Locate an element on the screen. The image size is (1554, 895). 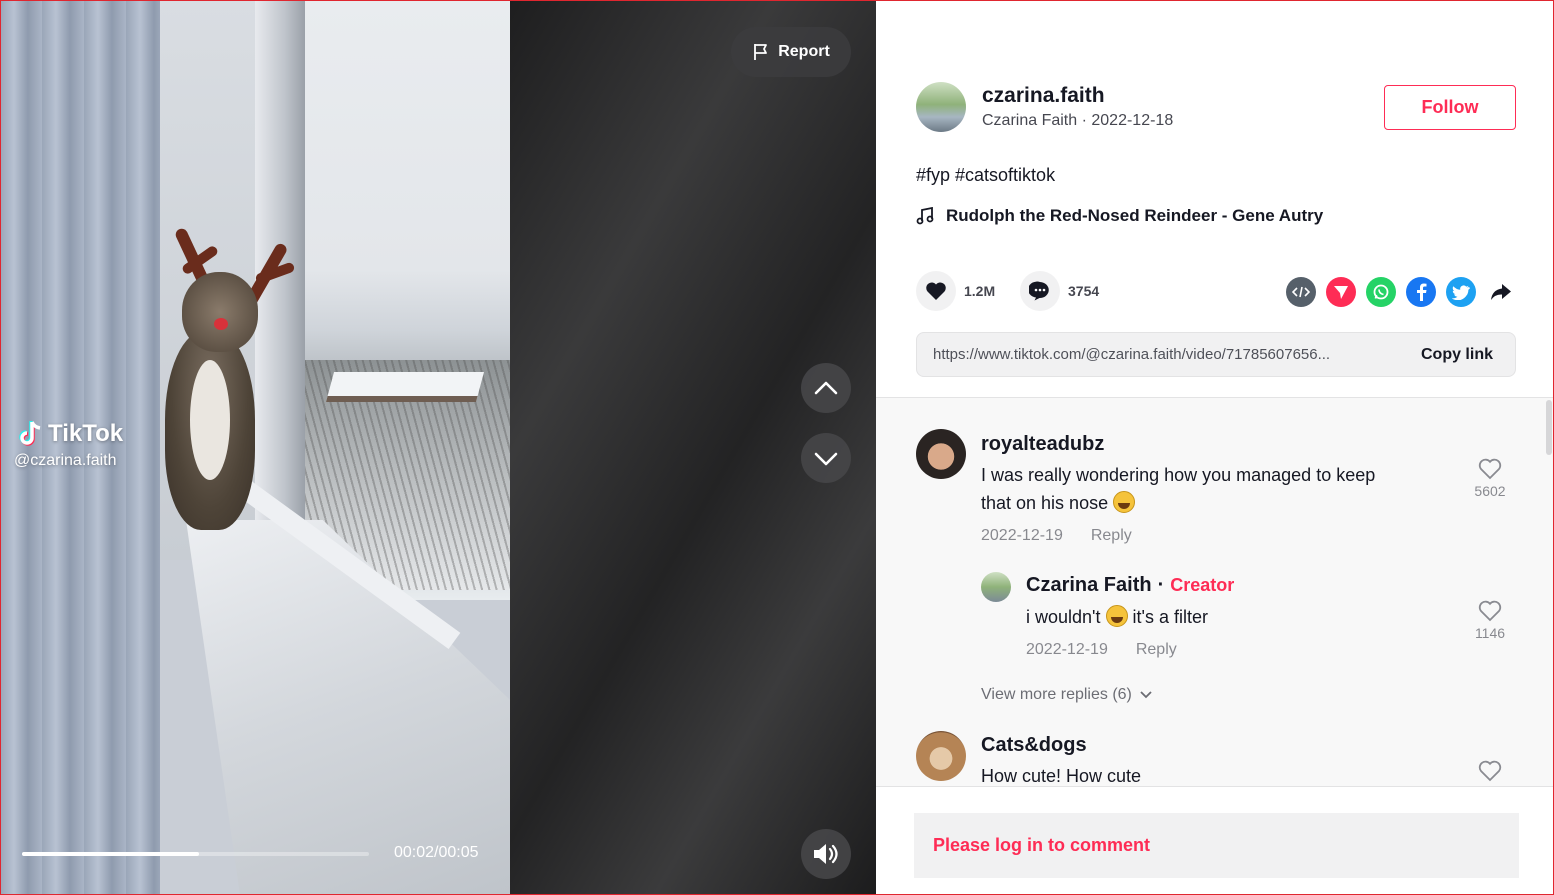
speaker-icon is located at coordinates (826, 854).